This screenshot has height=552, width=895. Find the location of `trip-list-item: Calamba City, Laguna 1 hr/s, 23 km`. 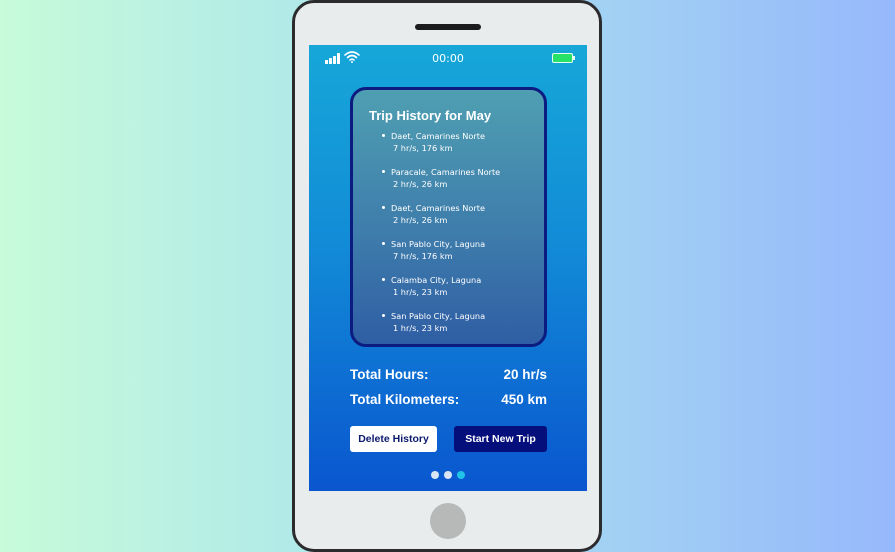

trip-list-item: Calamba City, Laguna 1 hr/s, 23 km is located at coordinates (440, 292).